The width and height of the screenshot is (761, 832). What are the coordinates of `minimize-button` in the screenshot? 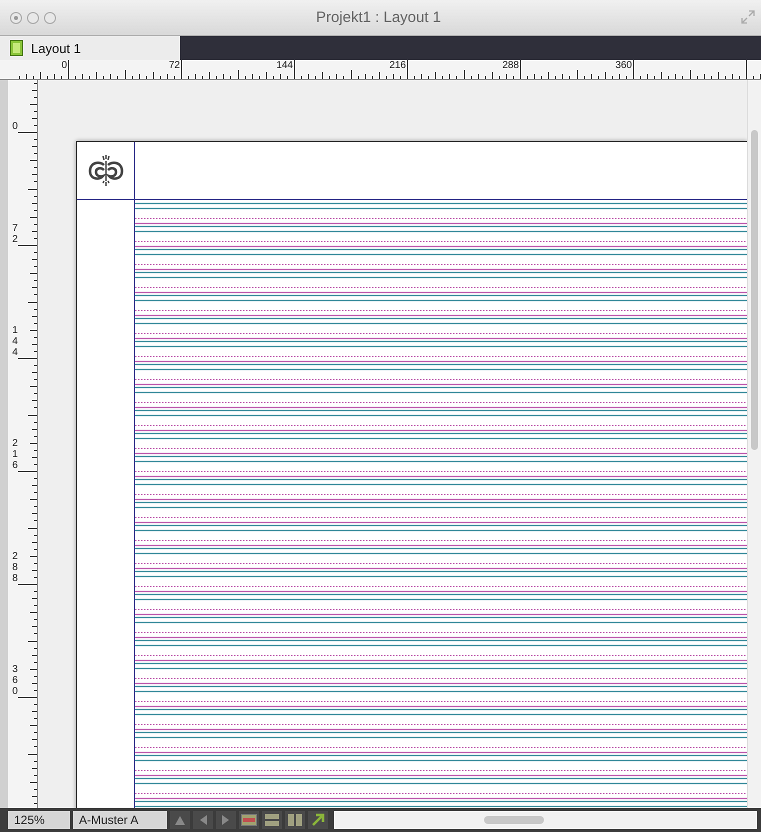 It's located at (33, 18).